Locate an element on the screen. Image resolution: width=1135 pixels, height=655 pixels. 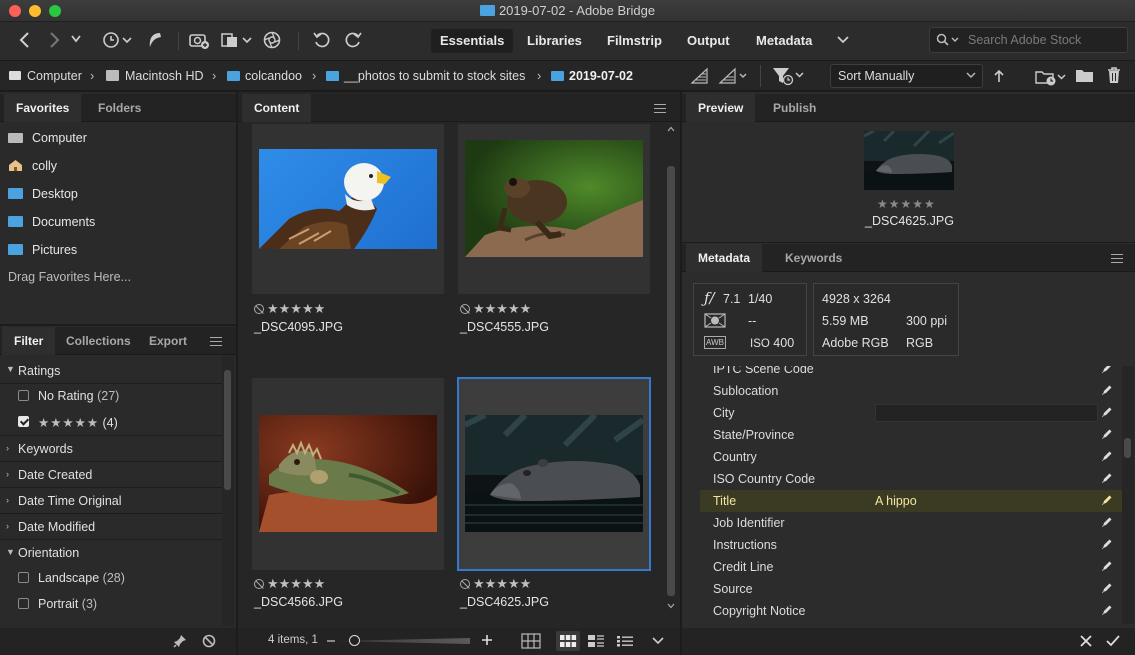
content-scrollbar is located at coordinates (671, 369).